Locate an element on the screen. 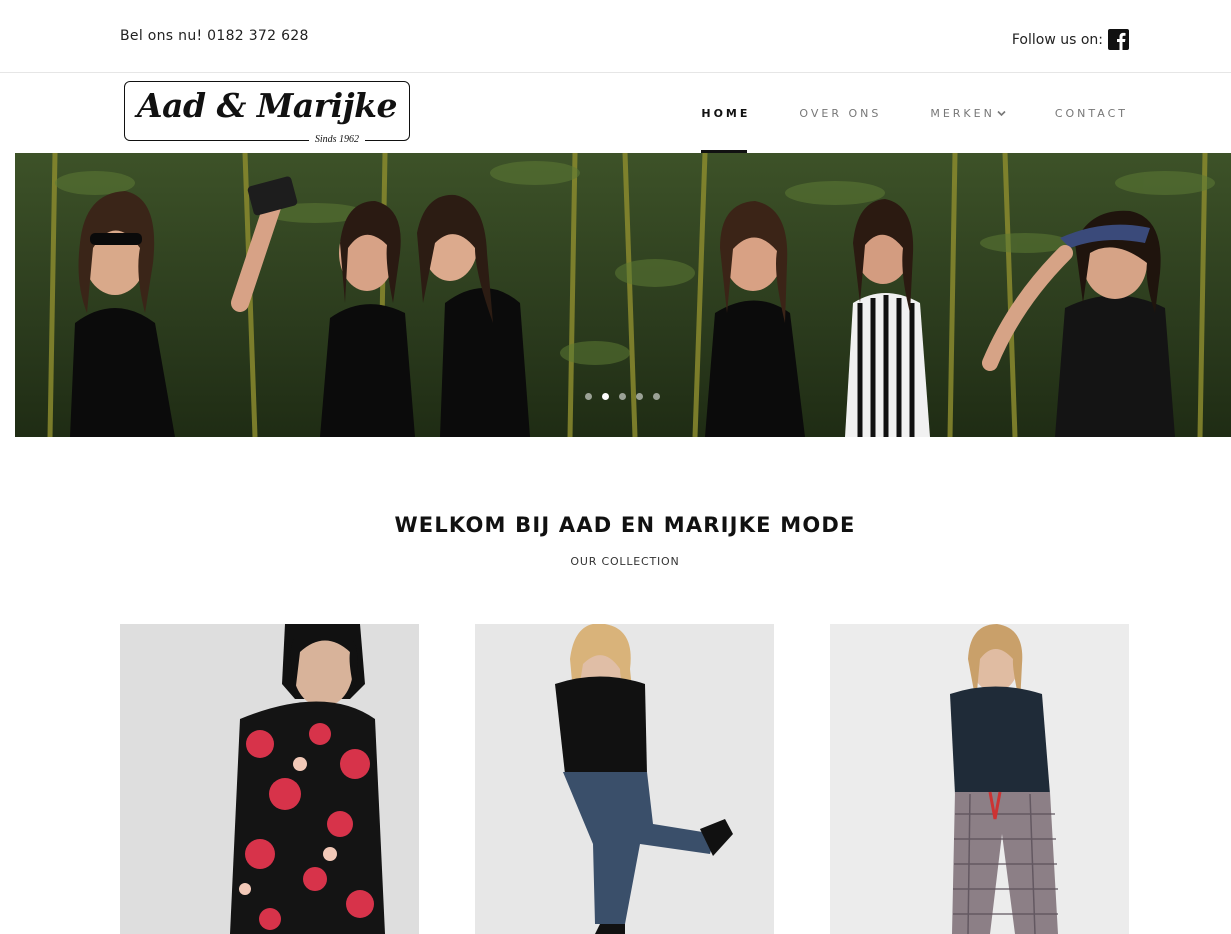 This screenshot has width=1231, height=934. nav-contact: CONTACT is located at coordinates (1091, 113).